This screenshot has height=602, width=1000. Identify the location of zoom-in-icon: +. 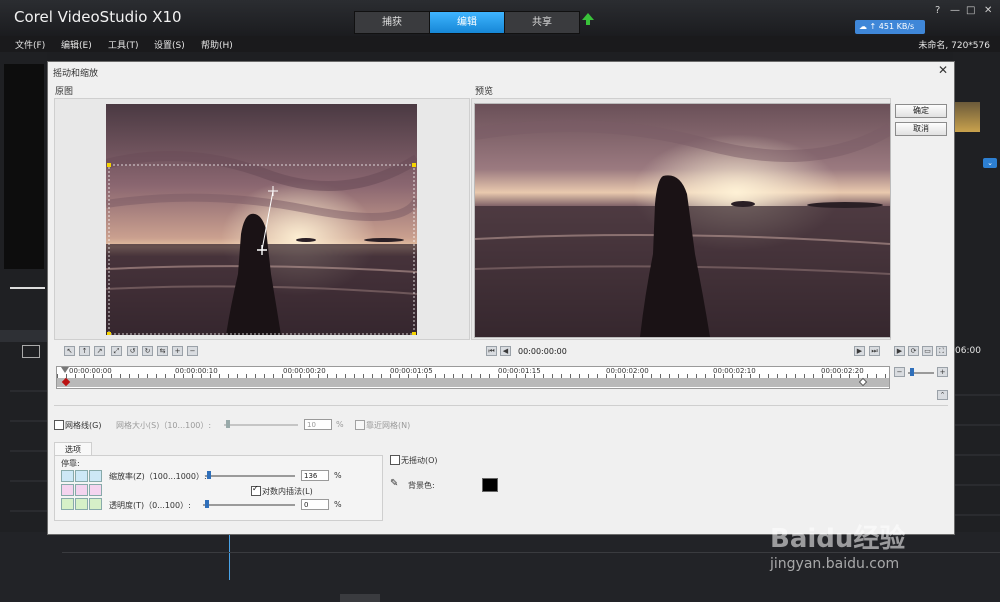
(177, 351).